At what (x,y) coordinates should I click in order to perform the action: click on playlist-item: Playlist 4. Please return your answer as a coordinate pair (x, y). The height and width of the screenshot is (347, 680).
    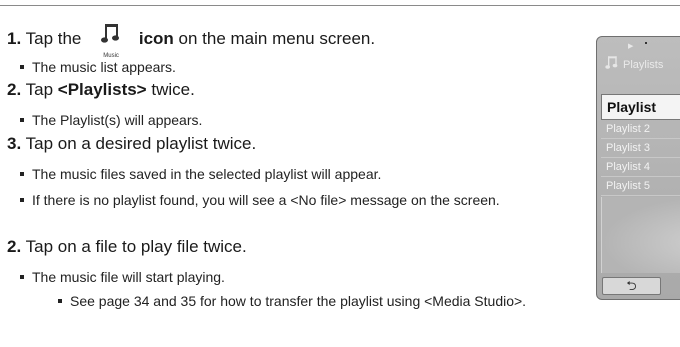
    Looking at the image, I should click on (640, 167).